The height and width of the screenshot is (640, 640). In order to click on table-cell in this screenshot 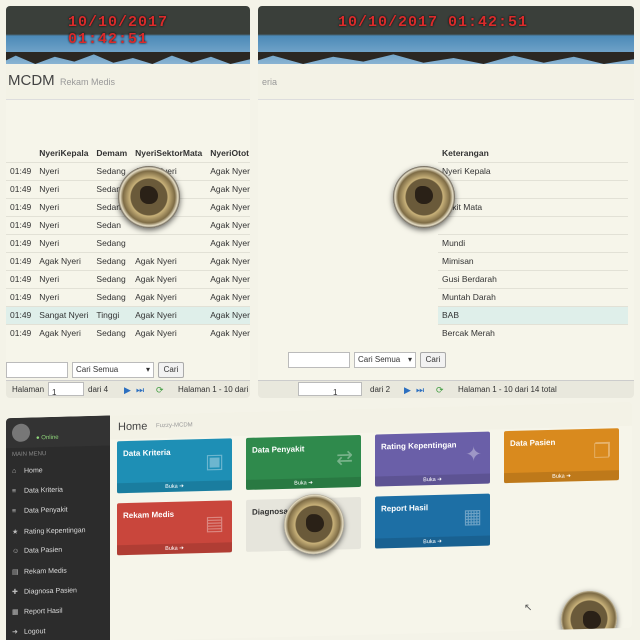, I will do `click(169, 242)`.